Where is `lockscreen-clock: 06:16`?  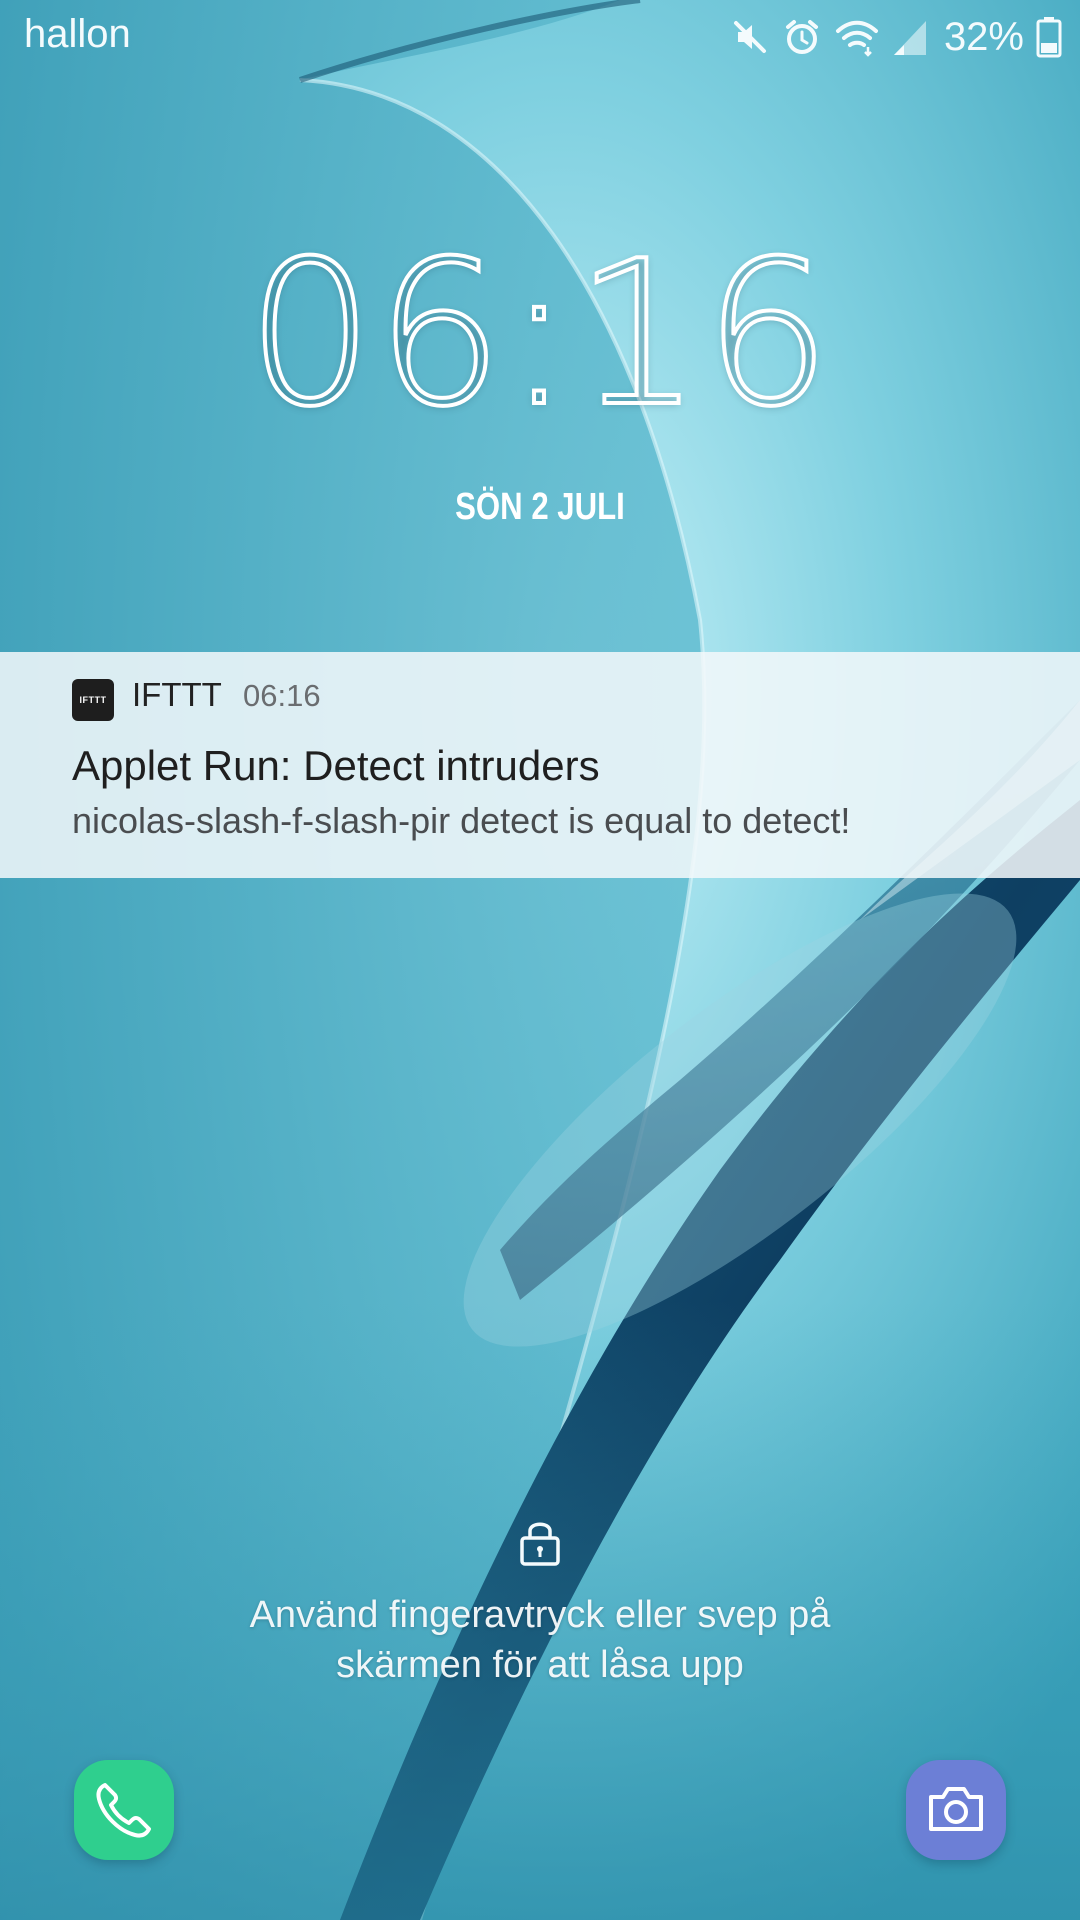
lockscreen-clock: 06:16 is located at coordinates (539, 334).